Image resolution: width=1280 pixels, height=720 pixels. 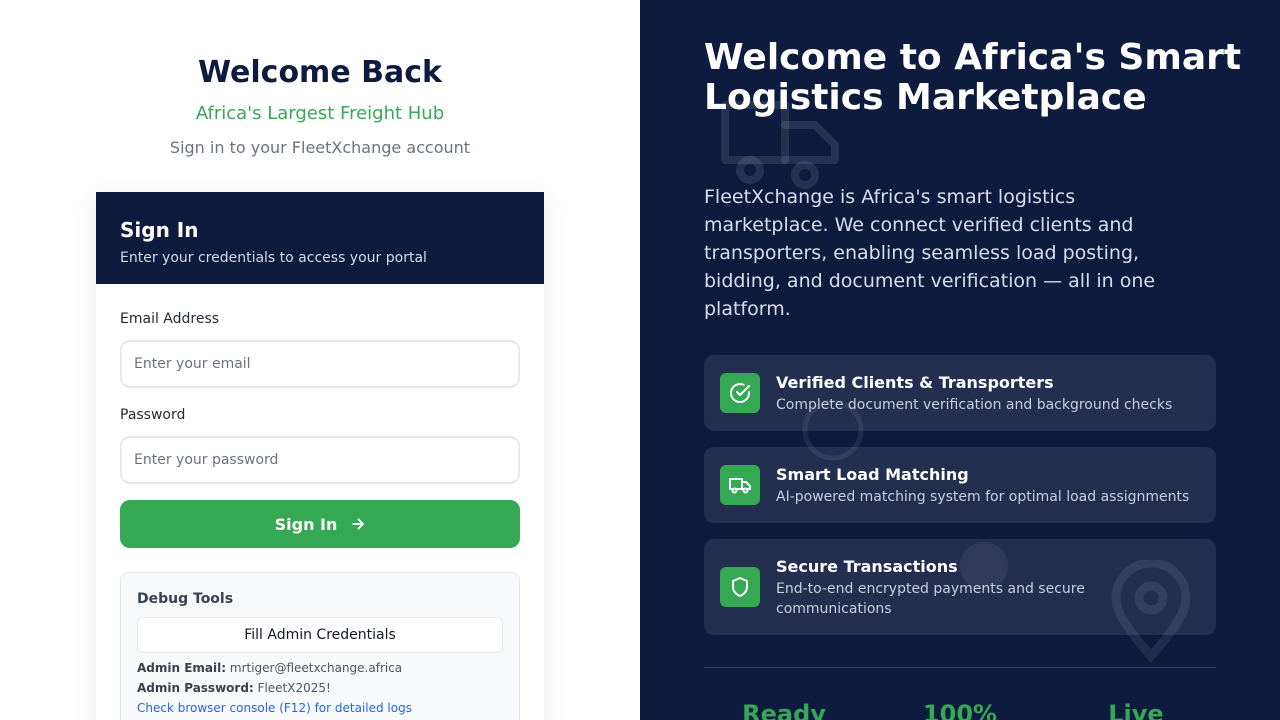 What do you see at coordinates (915, 382) in the screenshot?
I see `feature-title: Verified Clients & Transporters` at bounding box center [915, 382].